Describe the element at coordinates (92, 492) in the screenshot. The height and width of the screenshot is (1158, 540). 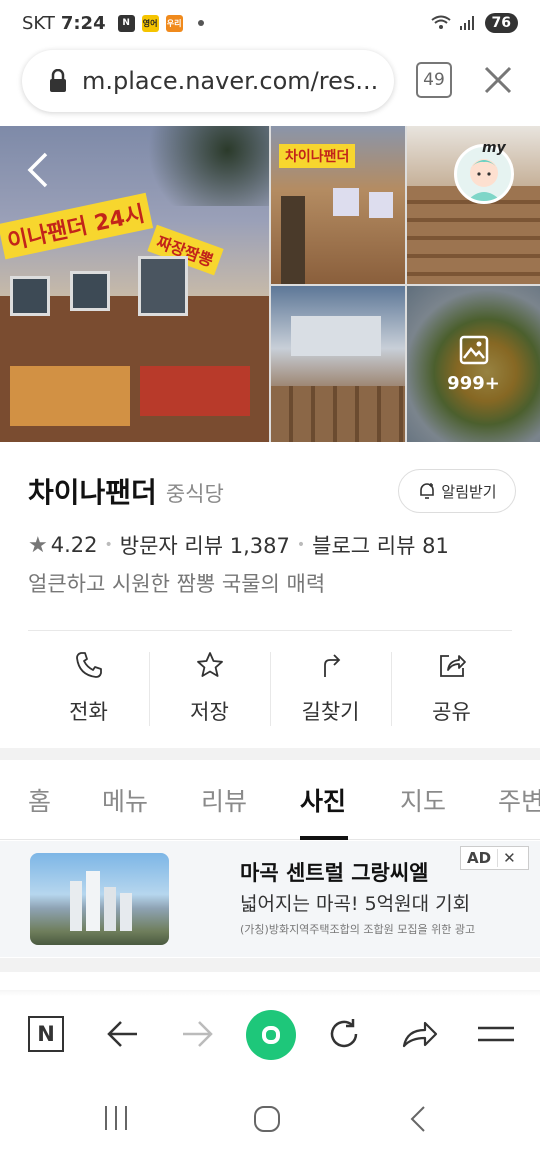
I see `place-name: 차이나팬더` at that location.